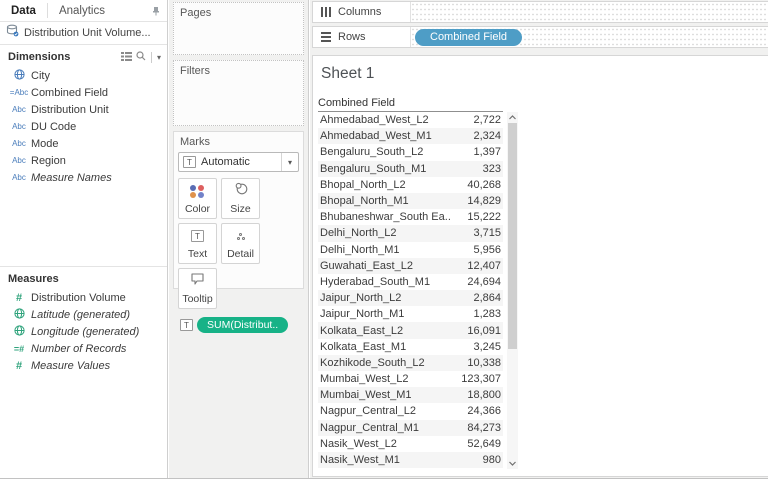 Image resolution: width=768 pixels, height=485 pixels. Describe the element at coordinates (238, 93) in the screenshot. I see `filters-shelf: Filters` at that location.